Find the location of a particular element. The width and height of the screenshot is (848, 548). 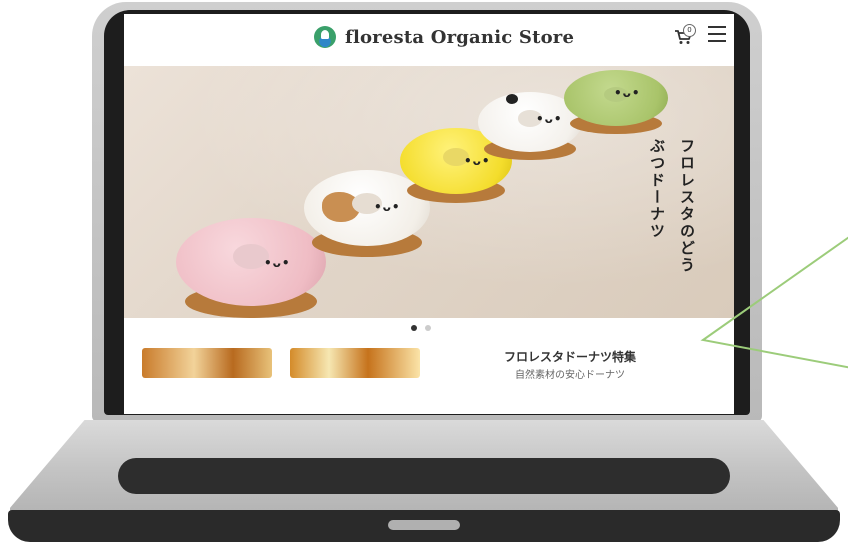

carousel-dot-active is located at coordinates (414, 328).